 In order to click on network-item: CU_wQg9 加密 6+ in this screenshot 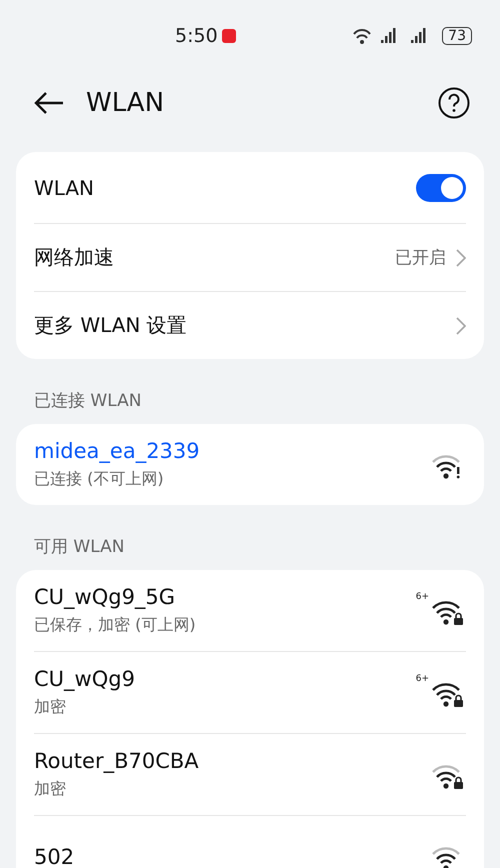, I will do `click(250, 692)`.